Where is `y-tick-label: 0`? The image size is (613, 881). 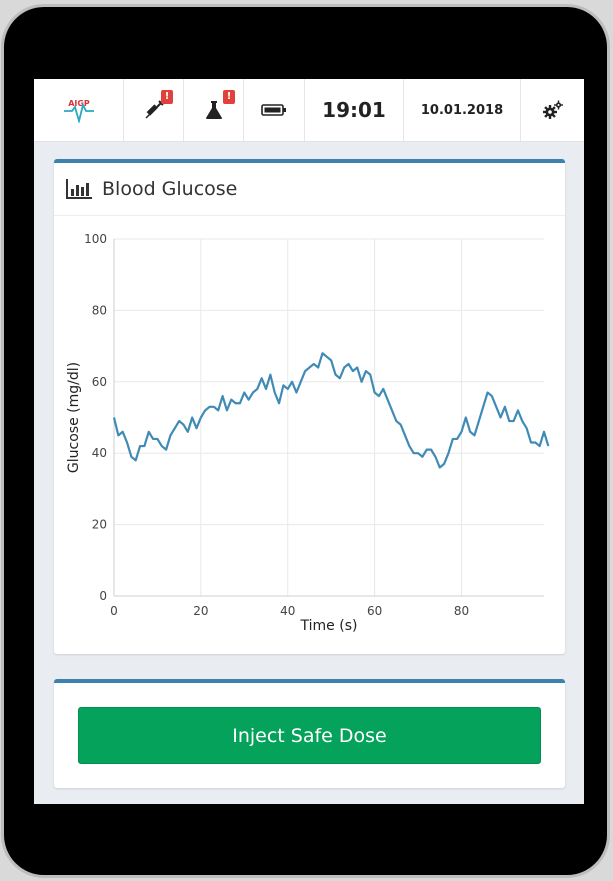 y-tick-label: 0 is located at coordinates (103, 596).